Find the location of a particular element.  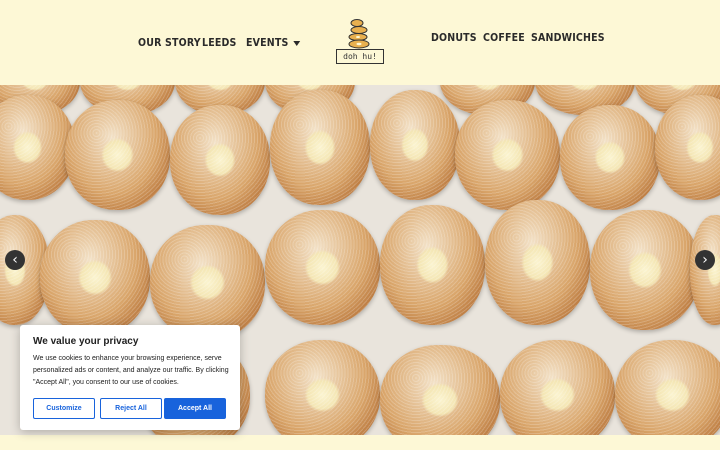

slider-next-button: › is located at coordinates (705, 260).